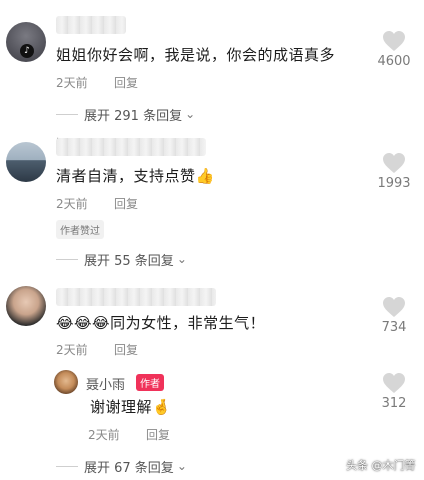  I want to click on crossed-fingers-emoji-icon: 🤞, so click(162, 407).